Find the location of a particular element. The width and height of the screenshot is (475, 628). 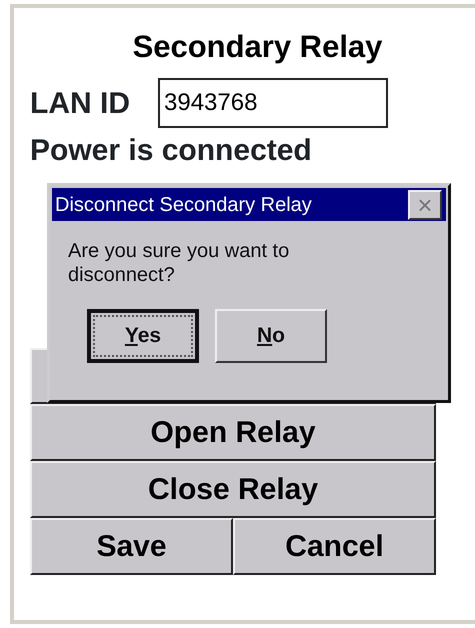

relay-button: Close Relay is located at coordinates (233, 489).